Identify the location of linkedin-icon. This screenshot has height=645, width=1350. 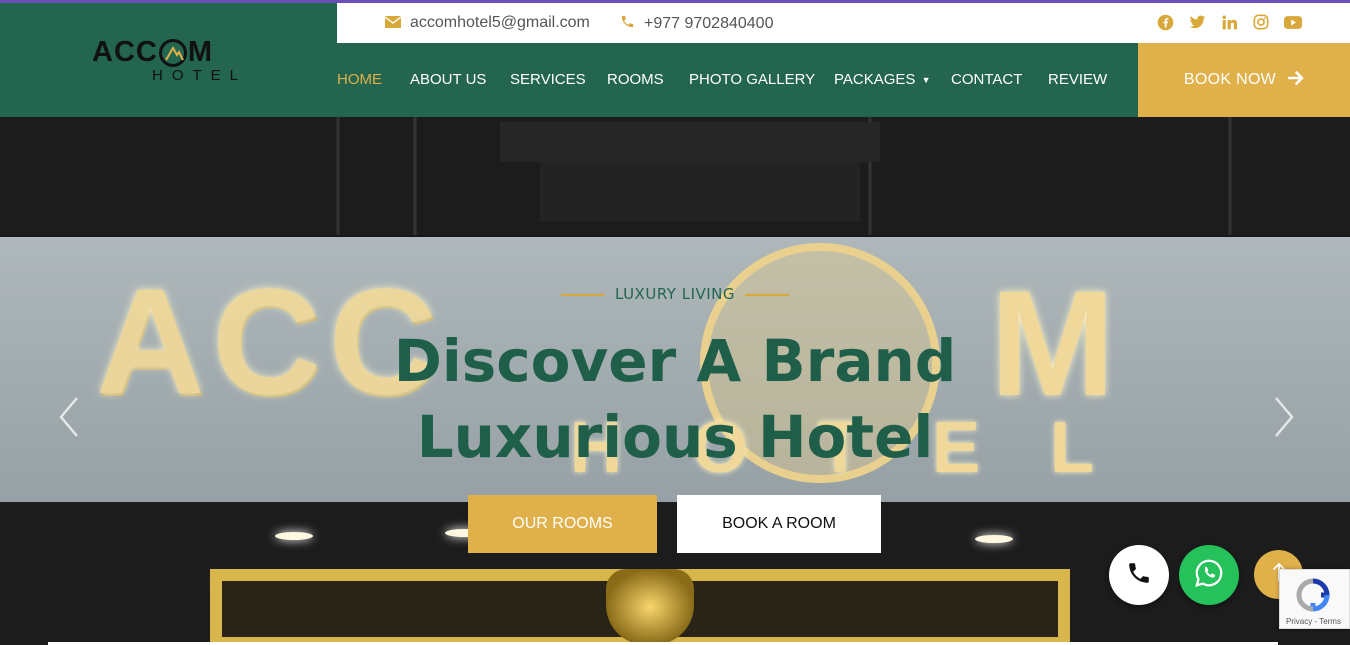
(1229, 22).